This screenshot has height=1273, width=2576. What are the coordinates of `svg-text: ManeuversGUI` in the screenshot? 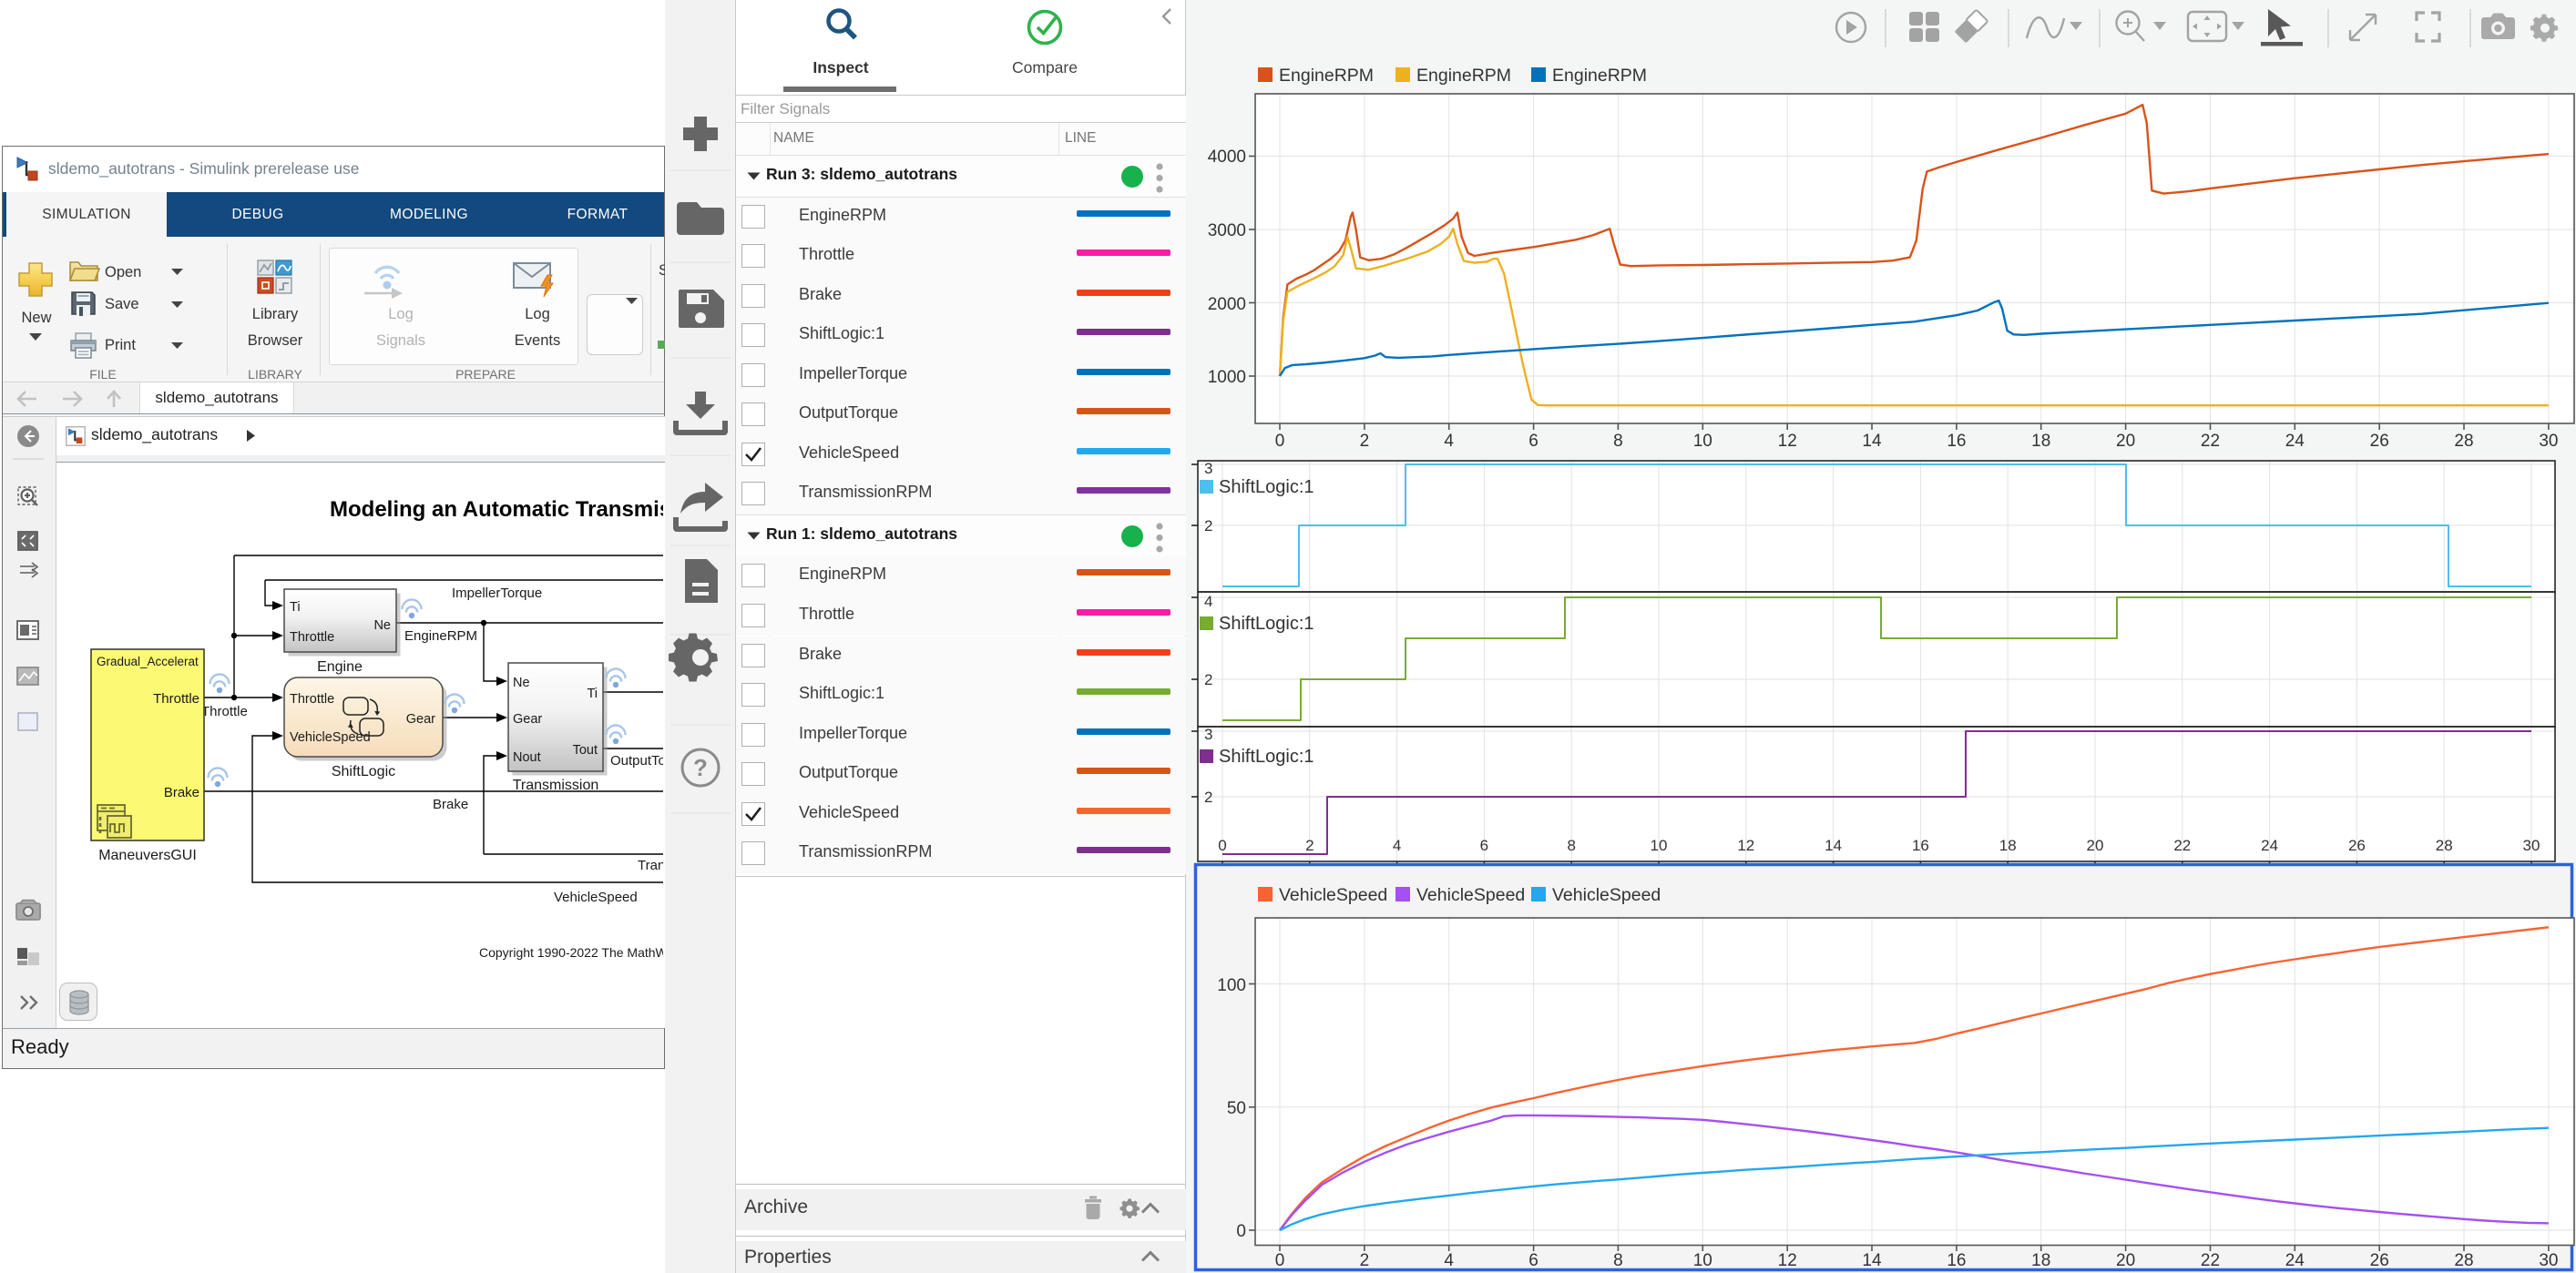 It's located at (148, 856).